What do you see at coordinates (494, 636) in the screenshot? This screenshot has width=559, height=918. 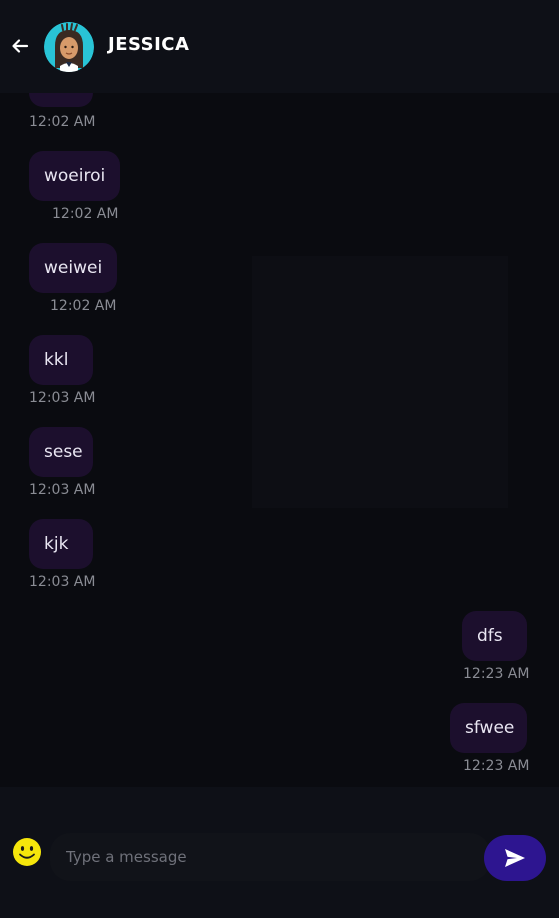 I see `message-bubble: dfs` at bounding box center [494, 636].